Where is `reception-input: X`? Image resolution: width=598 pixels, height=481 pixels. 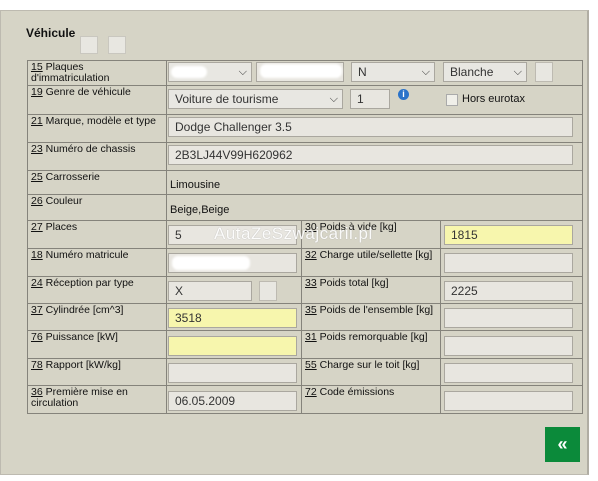
reception-input: X is located at coordinates (210, 291).